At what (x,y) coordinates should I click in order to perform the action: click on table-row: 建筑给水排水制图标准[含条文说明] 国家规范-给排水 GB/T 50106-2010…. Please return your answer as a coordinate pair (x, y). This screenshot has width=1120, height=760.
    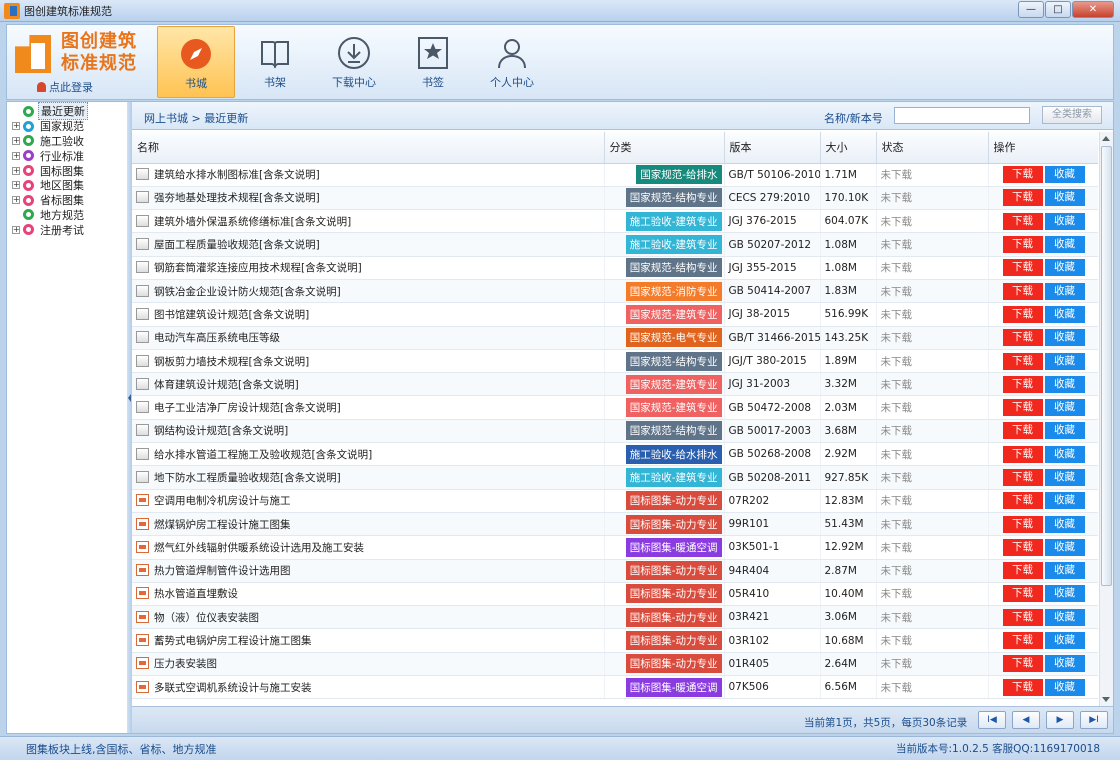
    Looking at the image, I should click on (615, 175).